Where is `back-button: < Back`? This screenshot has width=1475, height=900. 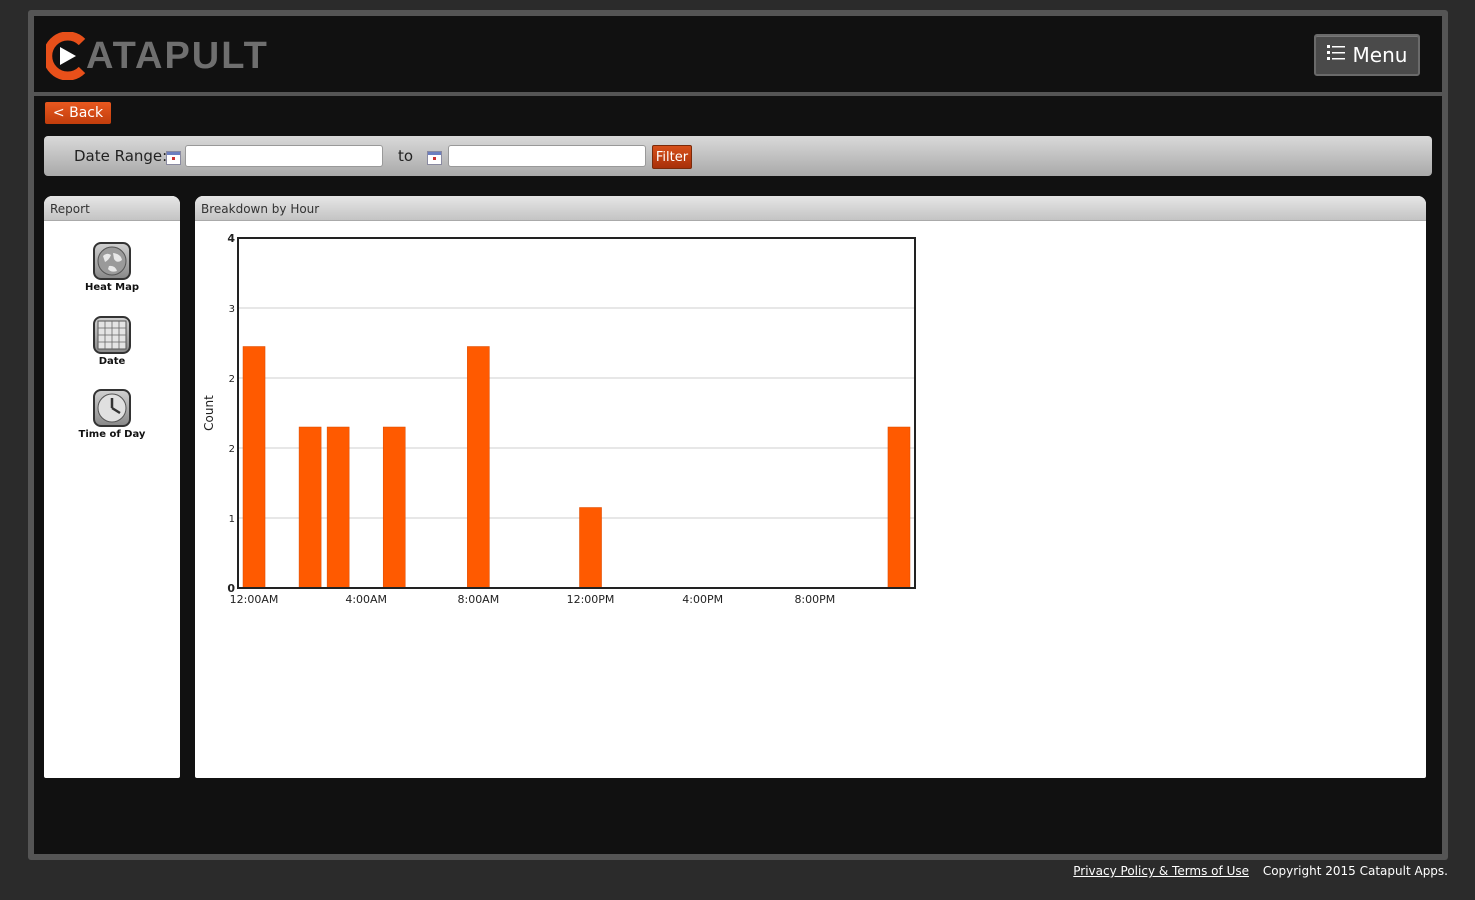 back-button: < Back is located at coordinates (78, 113).